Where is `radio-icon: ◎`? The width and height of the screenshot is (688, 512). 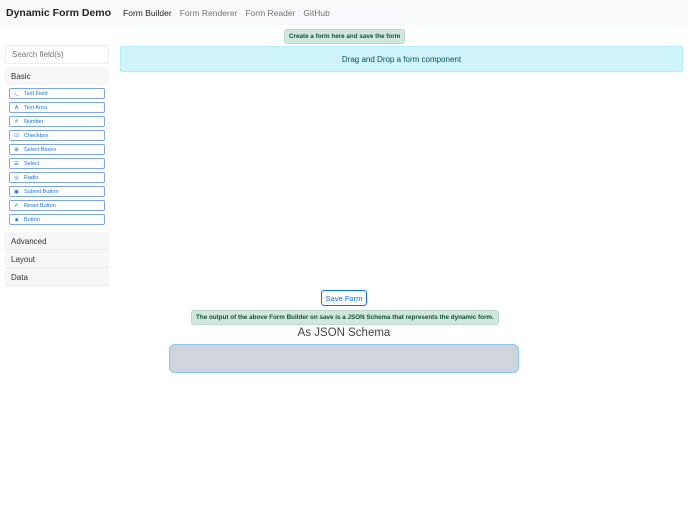 radio-icon: ◎ is located at coordinates (16, 177).